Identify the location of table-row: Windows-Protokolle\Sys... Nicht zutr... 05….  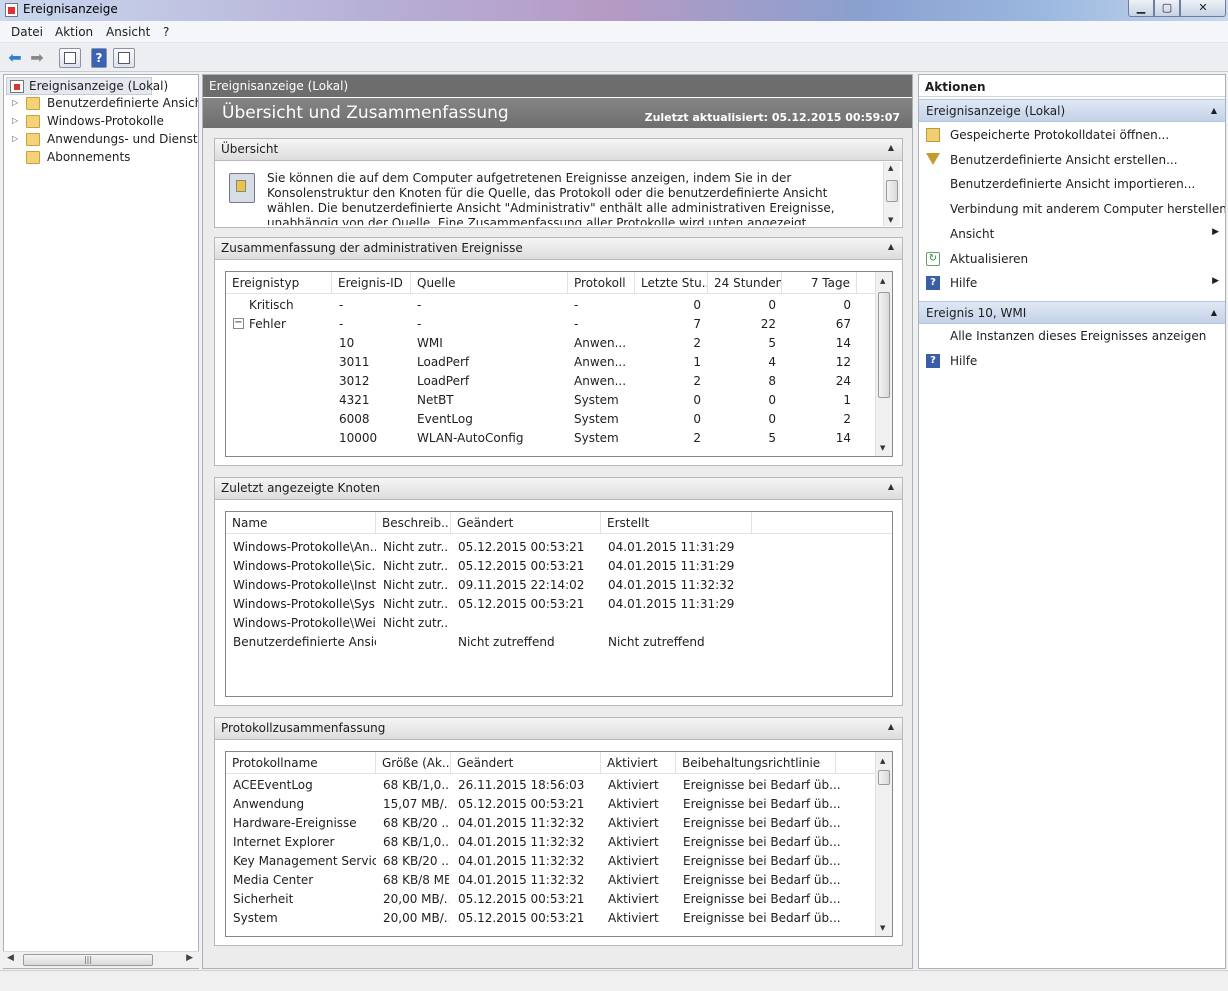
(559, 604).